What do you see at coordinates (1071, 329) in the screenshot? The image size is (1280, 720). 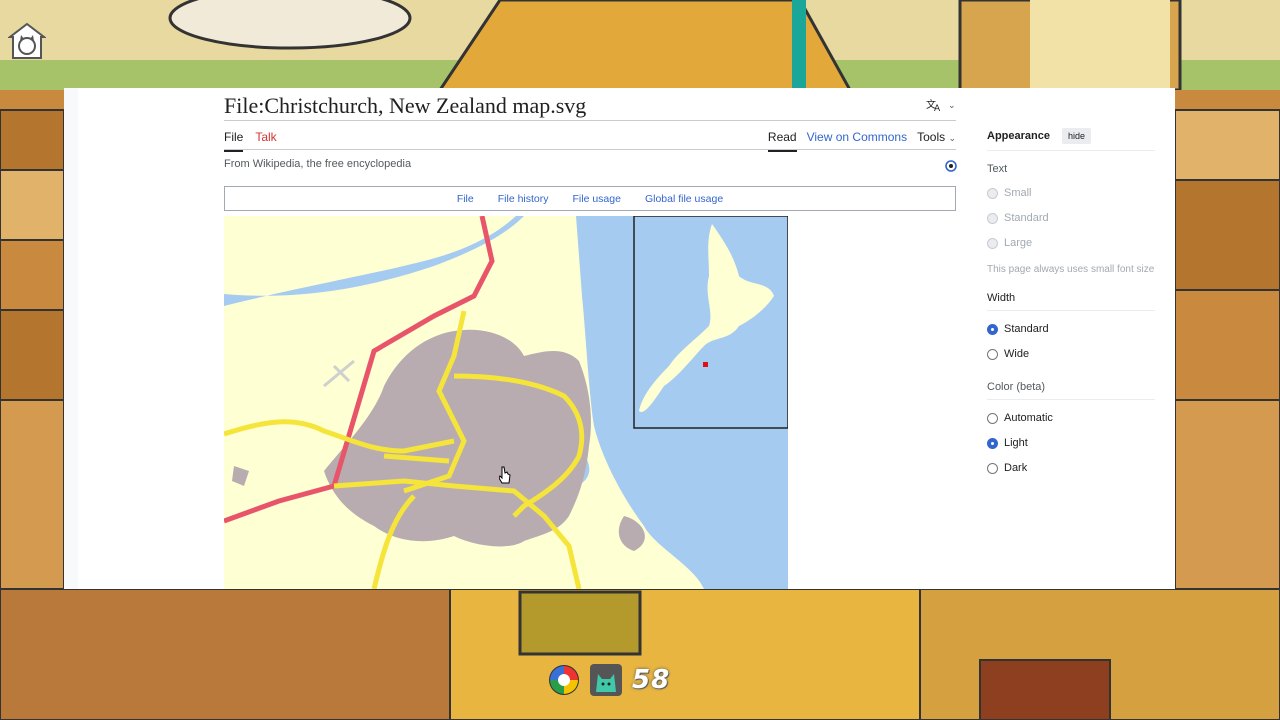 I see `width-option-standard: Standard` at bounding box center [1071, 329].